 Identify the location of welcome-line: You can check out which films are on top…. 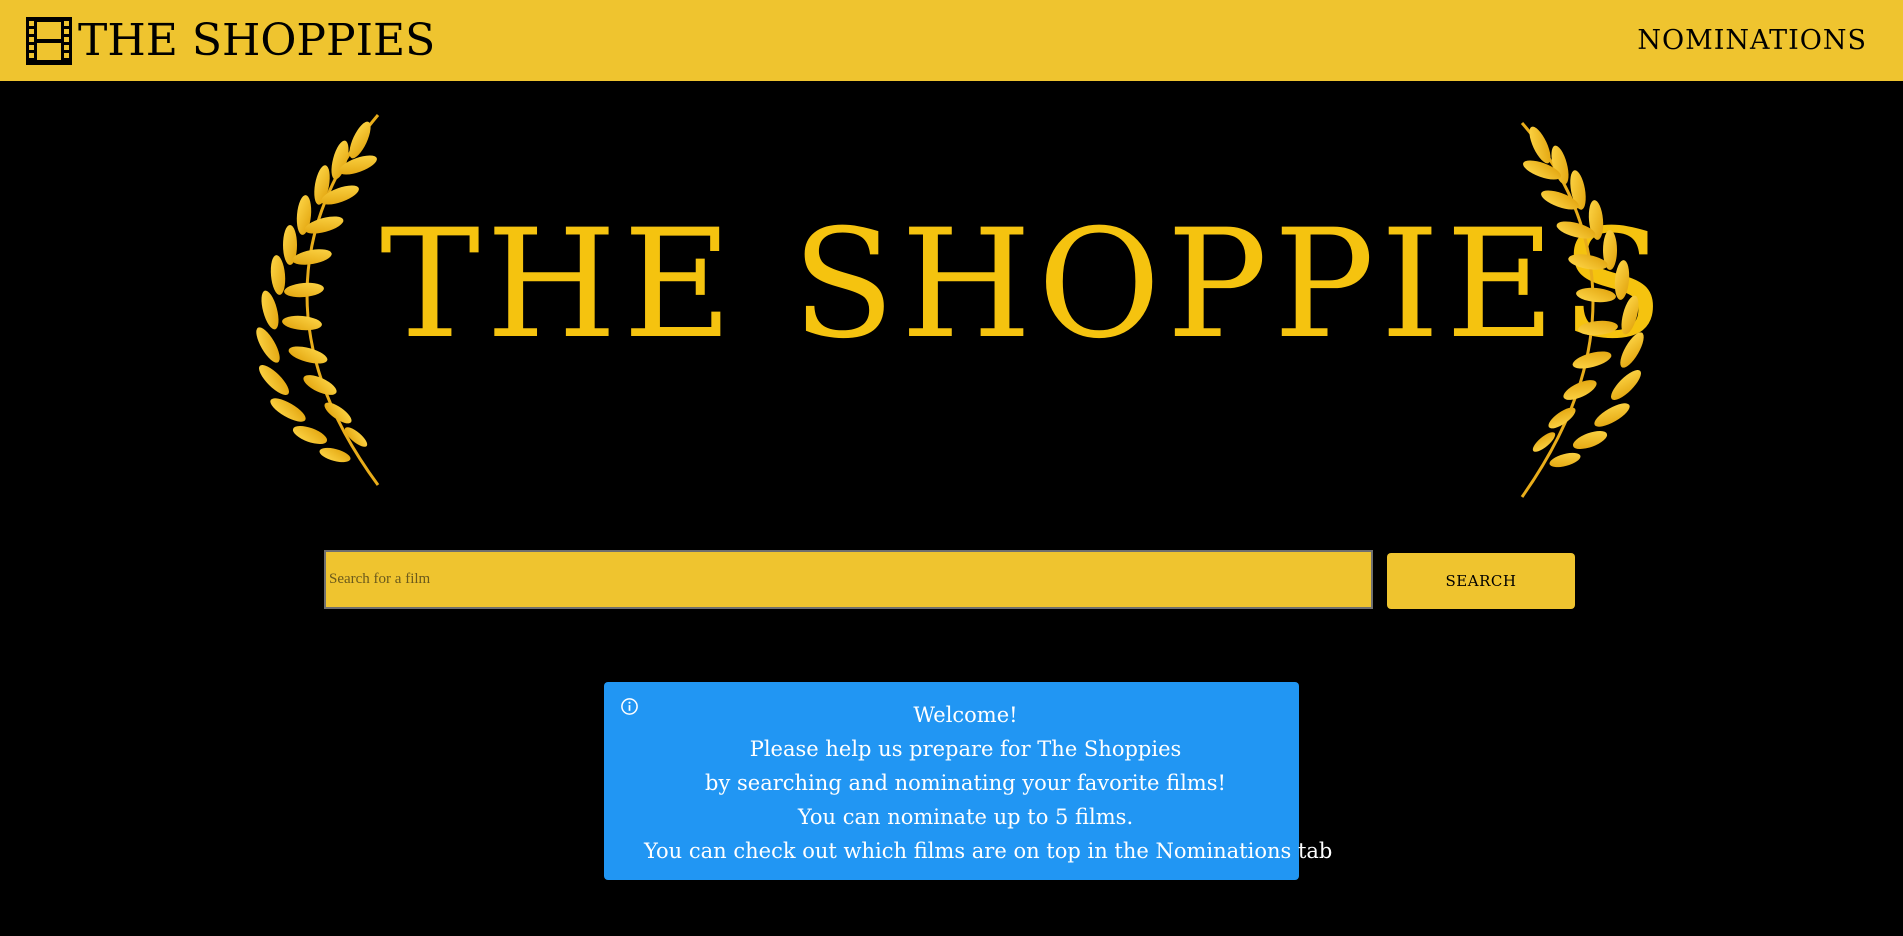
(988, 851).